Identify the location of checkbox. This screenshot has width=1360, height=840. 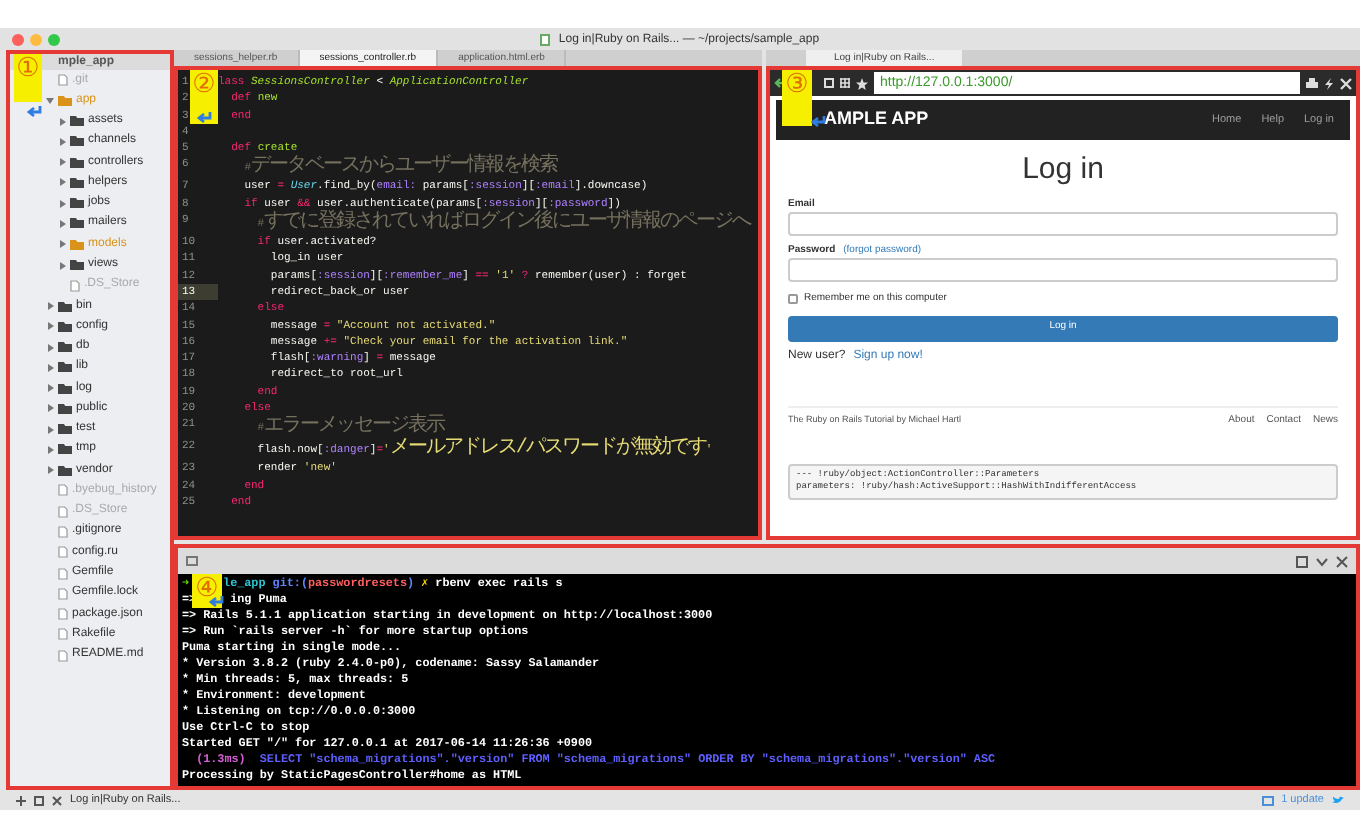
(793, 299).